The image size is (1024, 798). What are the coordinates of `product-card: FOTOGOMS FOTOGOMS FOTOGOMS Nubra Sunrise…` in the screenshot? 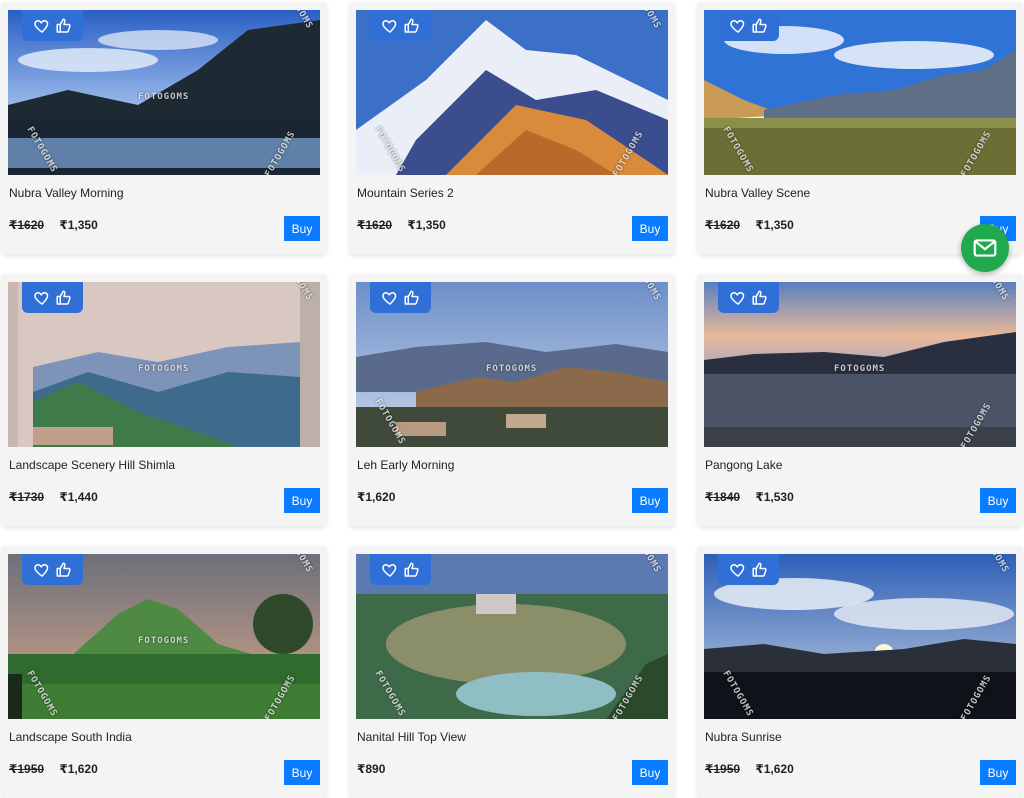 It's located at (860, 672).